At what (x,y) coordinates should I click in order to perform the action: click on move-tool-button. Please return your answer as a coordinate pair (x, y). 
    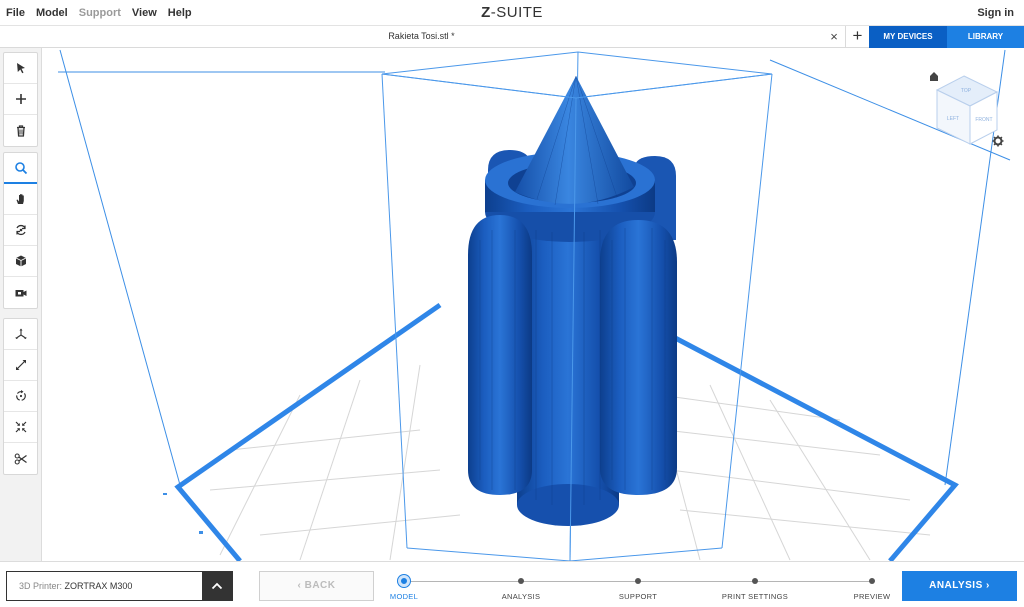
    Looking at the image, I should click on (20, 334).